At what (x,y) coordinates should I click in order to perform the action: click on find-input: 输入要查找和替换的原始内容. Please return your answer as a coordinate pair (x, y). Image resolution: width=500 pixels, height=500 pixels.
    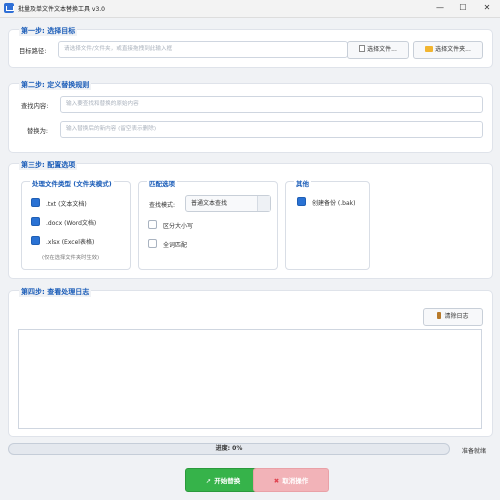
    Looking at the image, I should click on (271, 104).